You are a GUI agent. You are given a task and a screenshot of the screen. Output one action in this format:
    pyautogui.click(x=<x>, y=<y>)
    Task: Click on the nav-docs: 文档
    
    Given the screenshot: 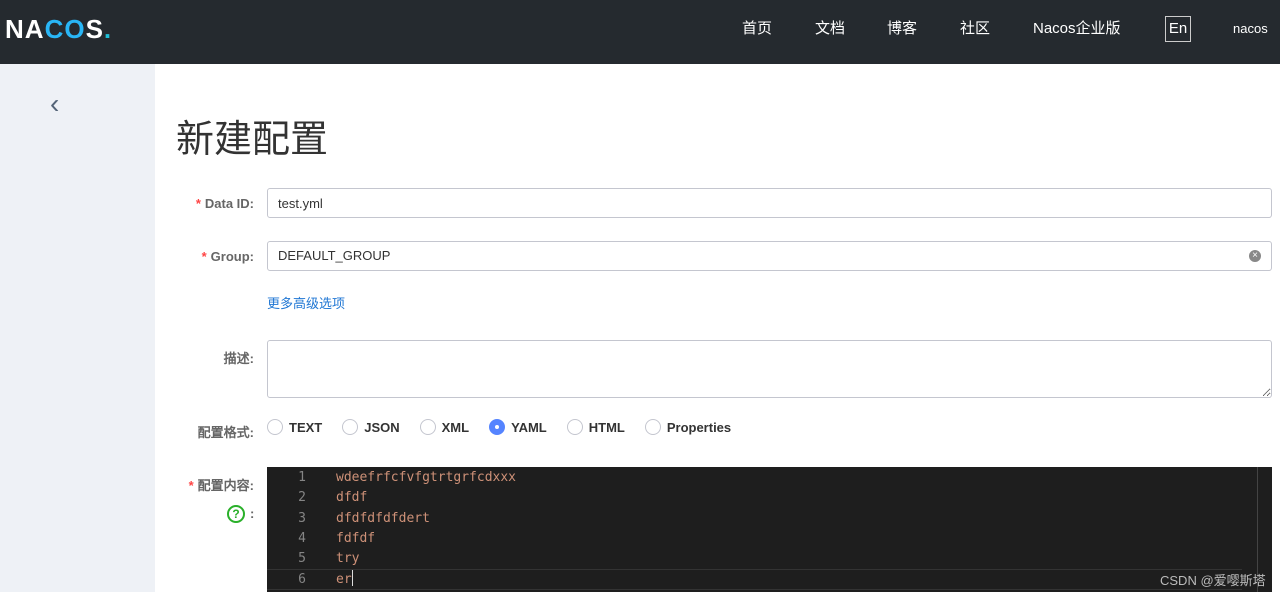 What is the action you would take?
    pyautogui.click(x=830, y=32)
    